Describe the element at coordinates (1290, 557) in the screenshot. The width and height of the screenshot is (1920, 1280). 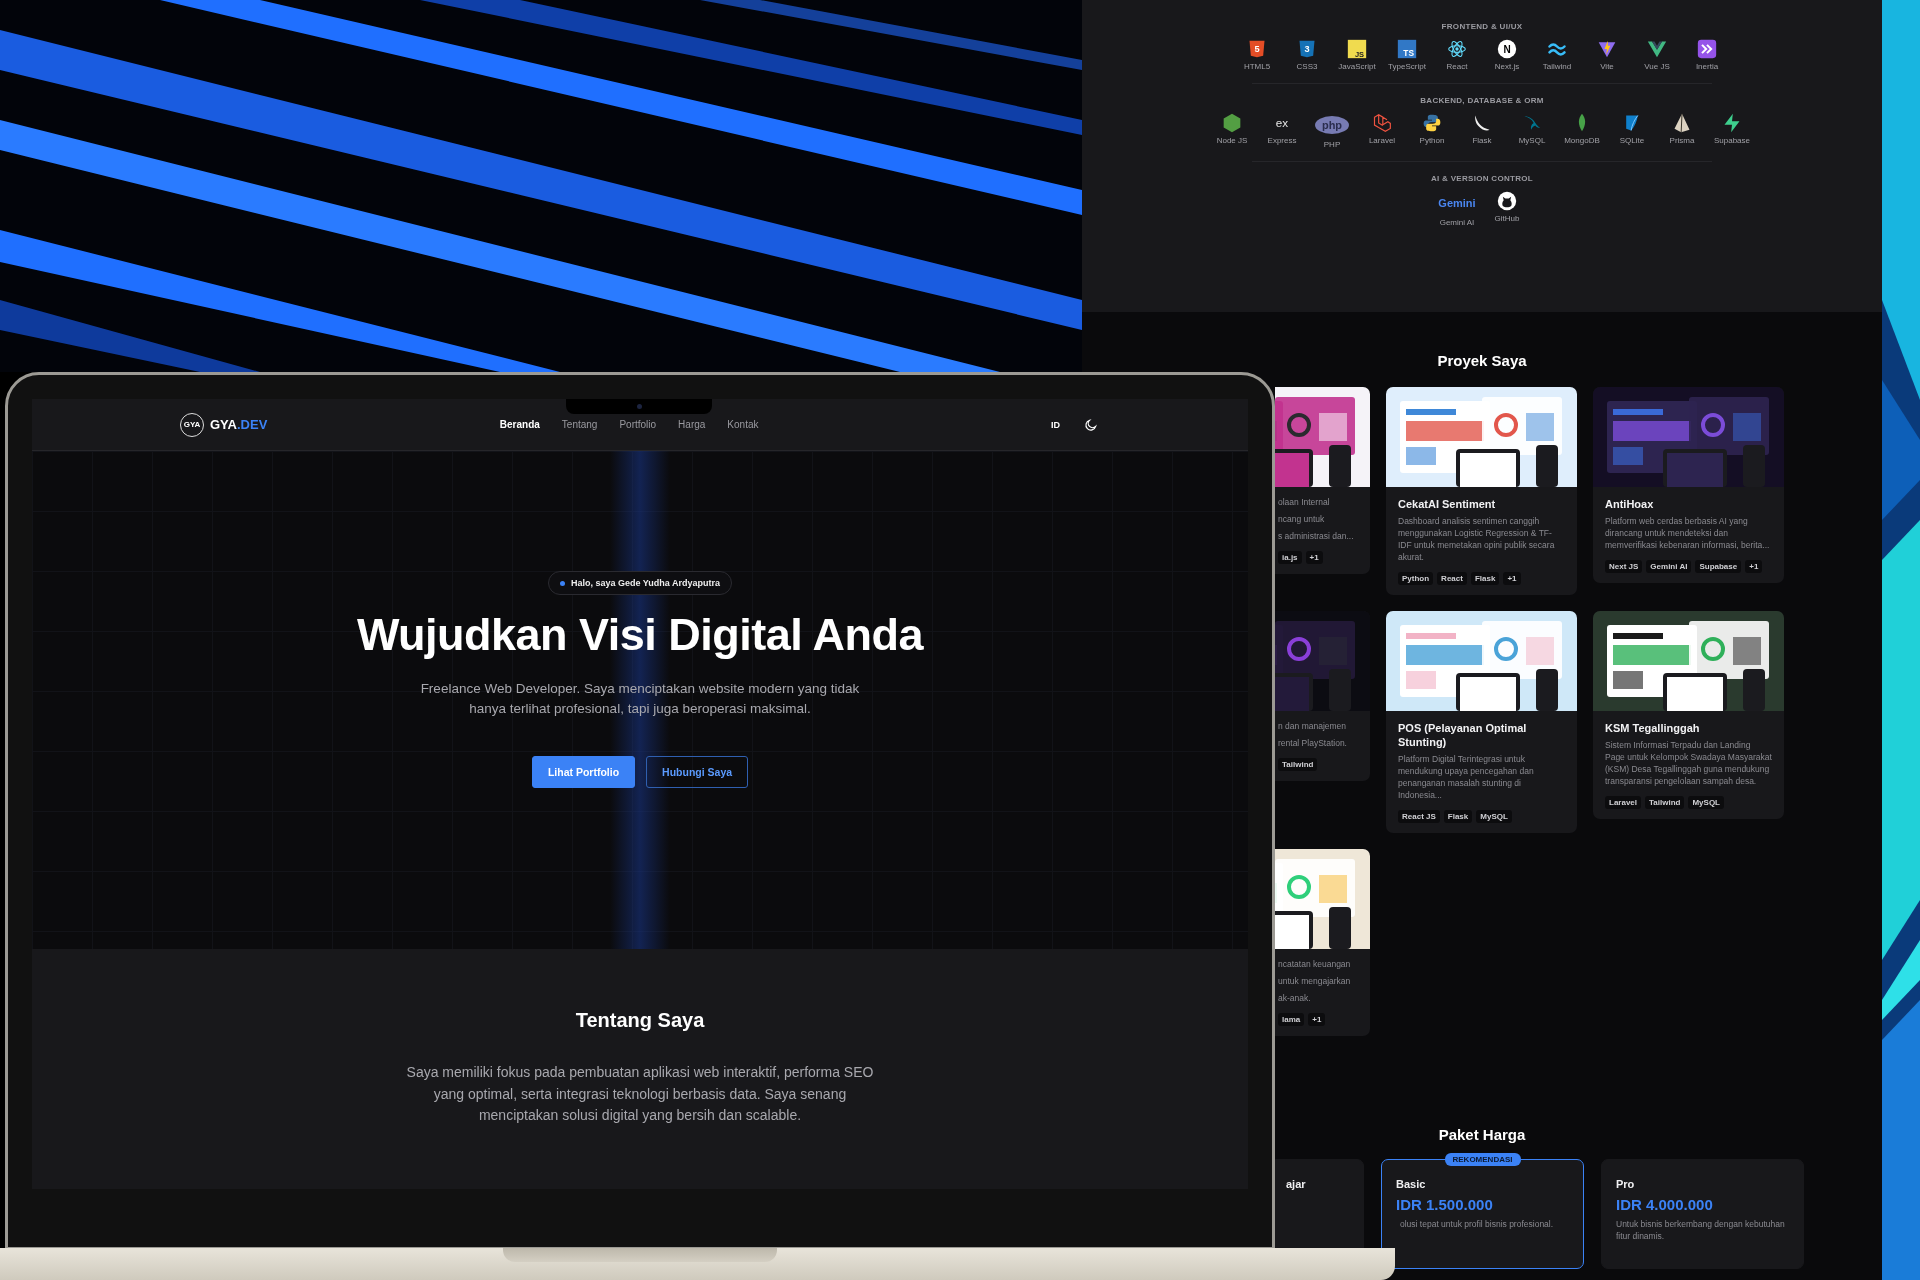
I see `tech-tag: ia.js` at that location.